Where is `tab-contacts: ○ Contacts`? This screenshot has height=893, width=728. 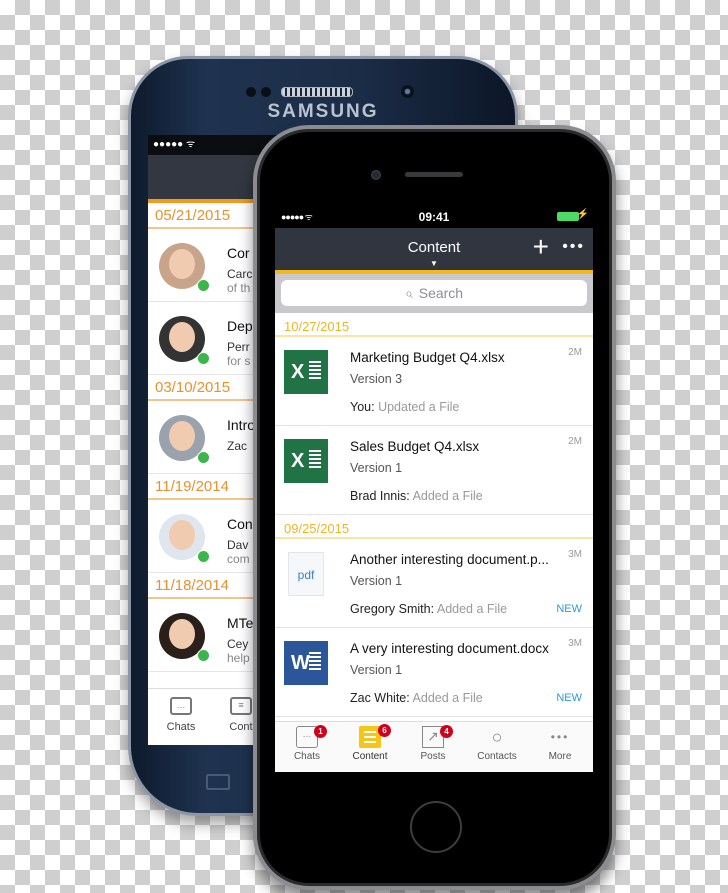
tab-contacts: ○ Contacts is located at coordinates (497, 744).